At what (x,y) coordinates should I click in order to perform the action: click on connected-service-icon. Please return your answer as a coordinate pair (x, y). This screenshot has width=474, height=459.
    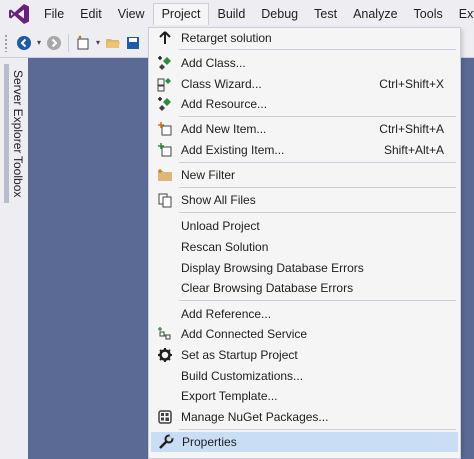
    Looking at the image, I should click on (165, 334).